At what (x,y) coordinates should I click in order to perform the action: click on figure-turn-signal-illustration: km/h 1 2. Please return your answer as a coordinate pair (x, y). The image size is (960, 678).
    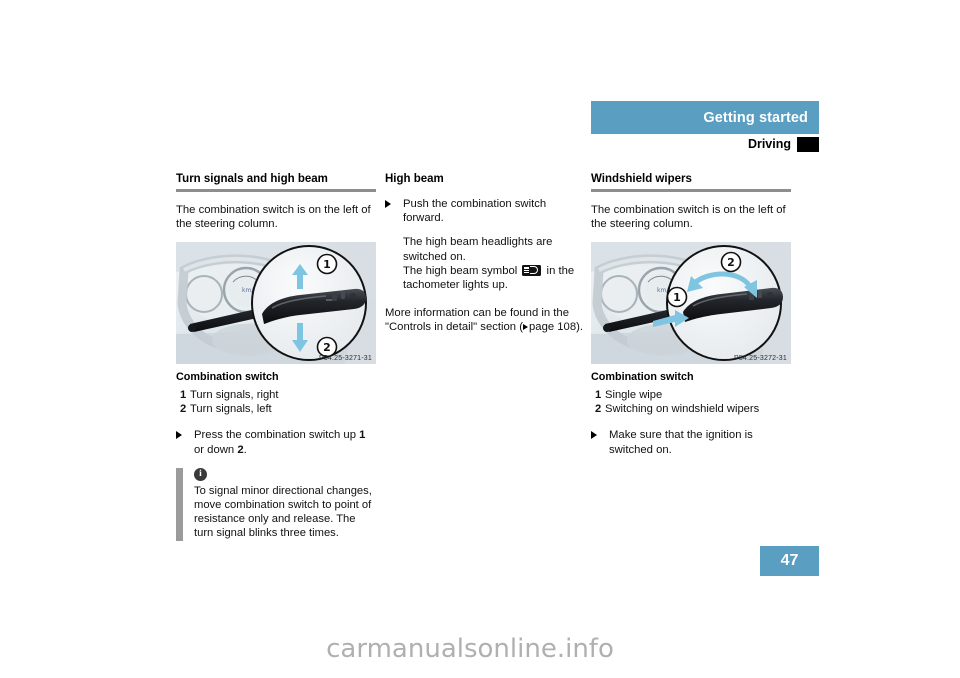
    Looking at the image, I should click on (276, 303).